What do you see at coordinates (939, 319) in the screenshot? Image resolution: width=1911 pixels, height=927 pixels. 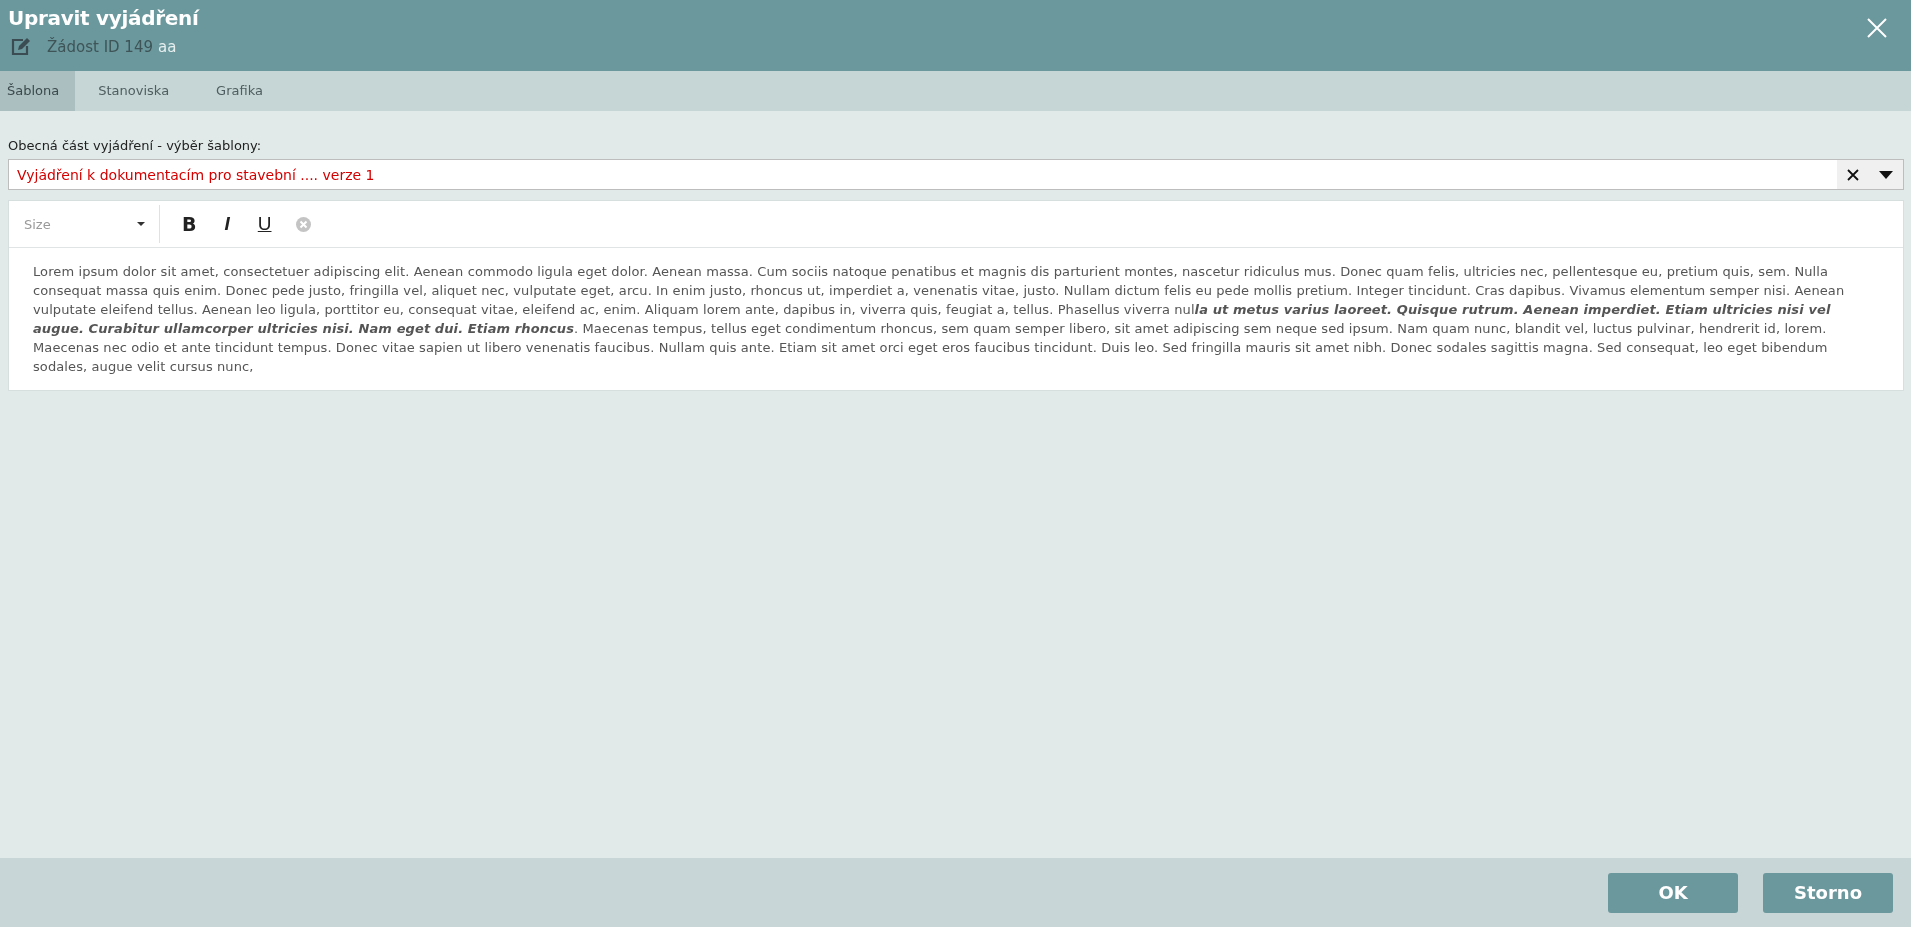 I see `editor-text: Lorem ipsum dolor sit amet, consectetuer adipiscing elit. Aenean commodo ligula eget dolor. Aenean massa. Cum sociis natoque penatibus et magnis dis parturient montes, nascetur ridiculus mus. Donec quam felis, ultricies nec, pellentesque eu, pretium quis, sem. Nulla consequat massa quis enim. Donec pede justo, fringilla vel, aliquet nec, vulputate eget, arcu. In enim justo, rhoncus ut, imperdiet a, venenatis vitae, justo. Nullam dictum felis eu pede mollis pretium. Integer tincidunt. Cras dapibus. Vivamus elementum semper nisi. Aenean vulputate eleifend tellus. Aenean leo ligula, porttitor eu, consequat vitae, eleifend ac, enim. Aliquam lorem ante, dapibus in, viverra quis, feugiat a, tellus. Phasellus viverra nulla ut metus varius laoreet. Quisque rutrum. Aenean imperdiet. Etiam ultricies nisi vel augue. Curabitur ullamcorper ultricies nisi. Nam eget dui. Etiam rhoncus. Maecenas tempus, tellus eget condimentum rhoncus, sem quam semper libero, sit amet adipiscing sem neque sed ipsum. Nam quam nunc, blandit vel, luctus pulvinar, hendrerit id, lorem. Maecenas nec odio et ante tincidunt tempus. Donec vitae sapien ut libero venenatis faucibus. Nullam quis ante. Etiam sit amet orci eget eros faucibus tincidunt. Duis leo. Sed fringilla mauris sit amet nibh. Donec sodales sagittis magna. Sed consequat, leo eget bibendum sodales, augue velit cursus nunc,` at bounding box center [939, 319].